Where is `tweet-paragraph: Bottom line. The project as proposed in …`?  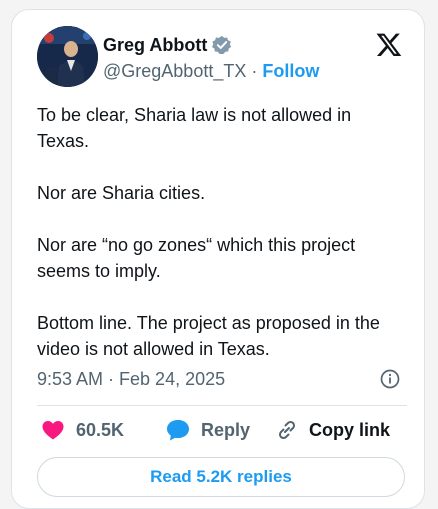 tweet-paragraph: Bottom line. The project as proposed in … is located at coordinates (208, 336).